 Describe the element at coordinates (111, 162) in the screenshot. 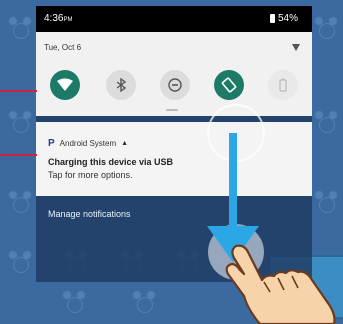

I see `notification-title: Charging this device via USB` at that location.